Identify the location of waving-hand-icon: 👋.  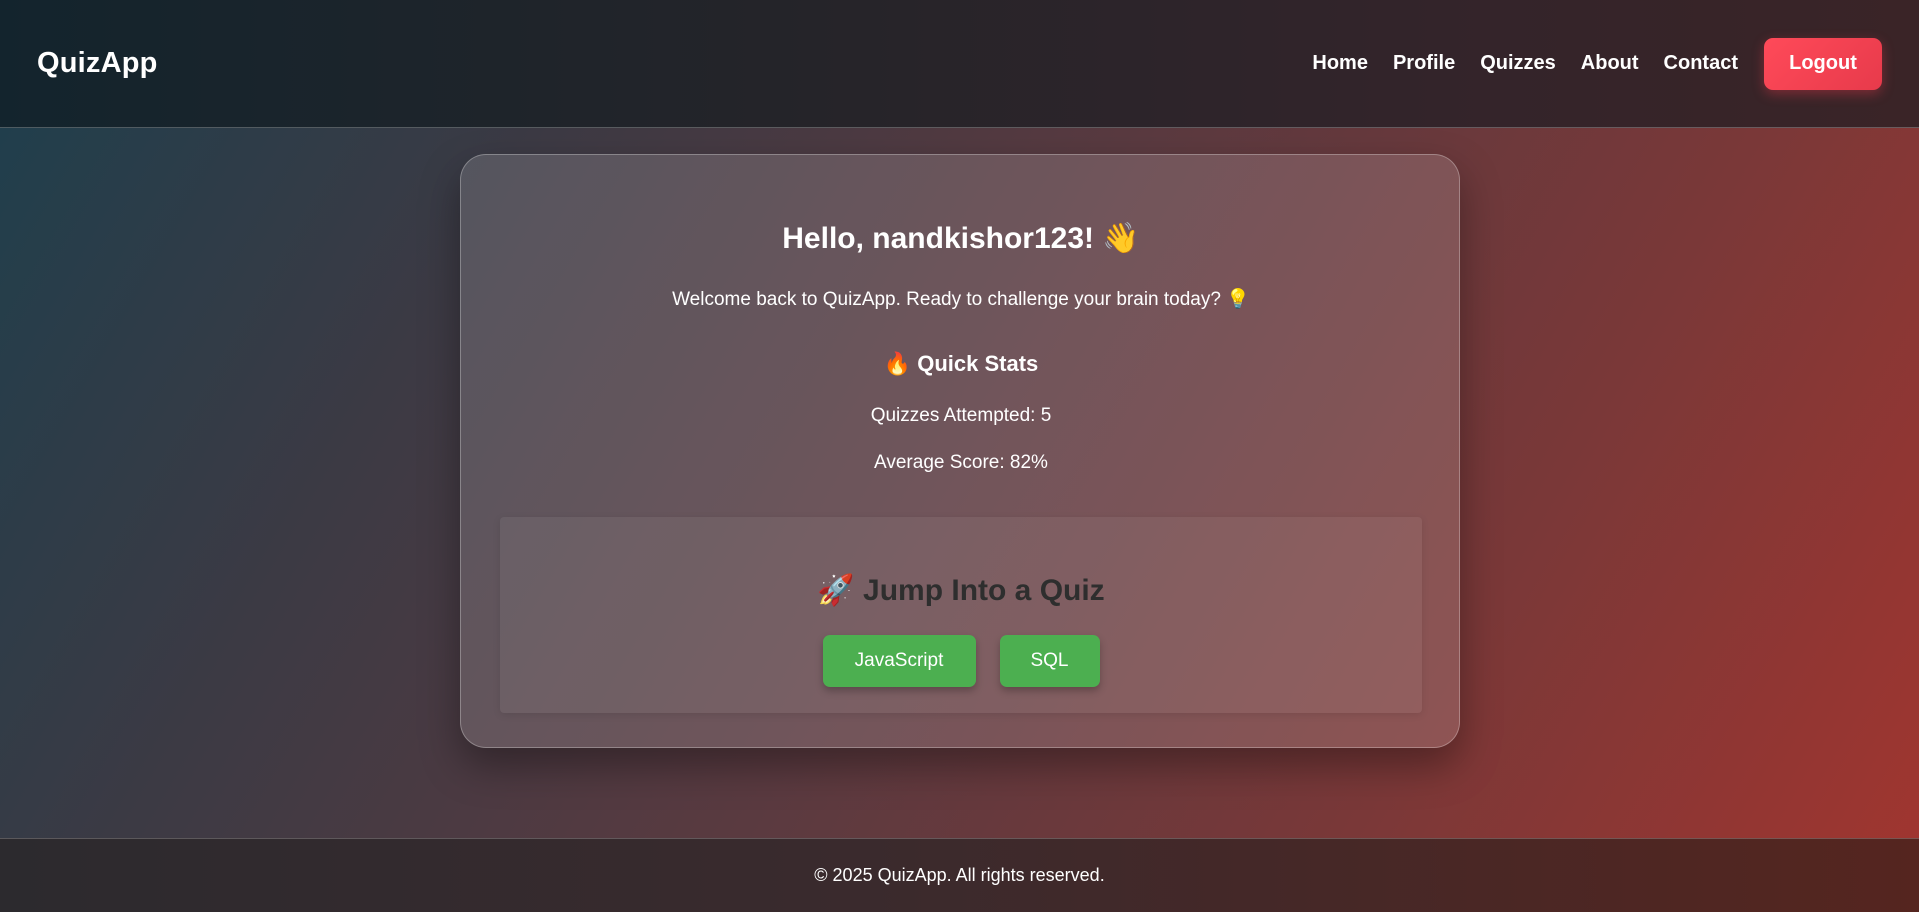
(1121, 238).